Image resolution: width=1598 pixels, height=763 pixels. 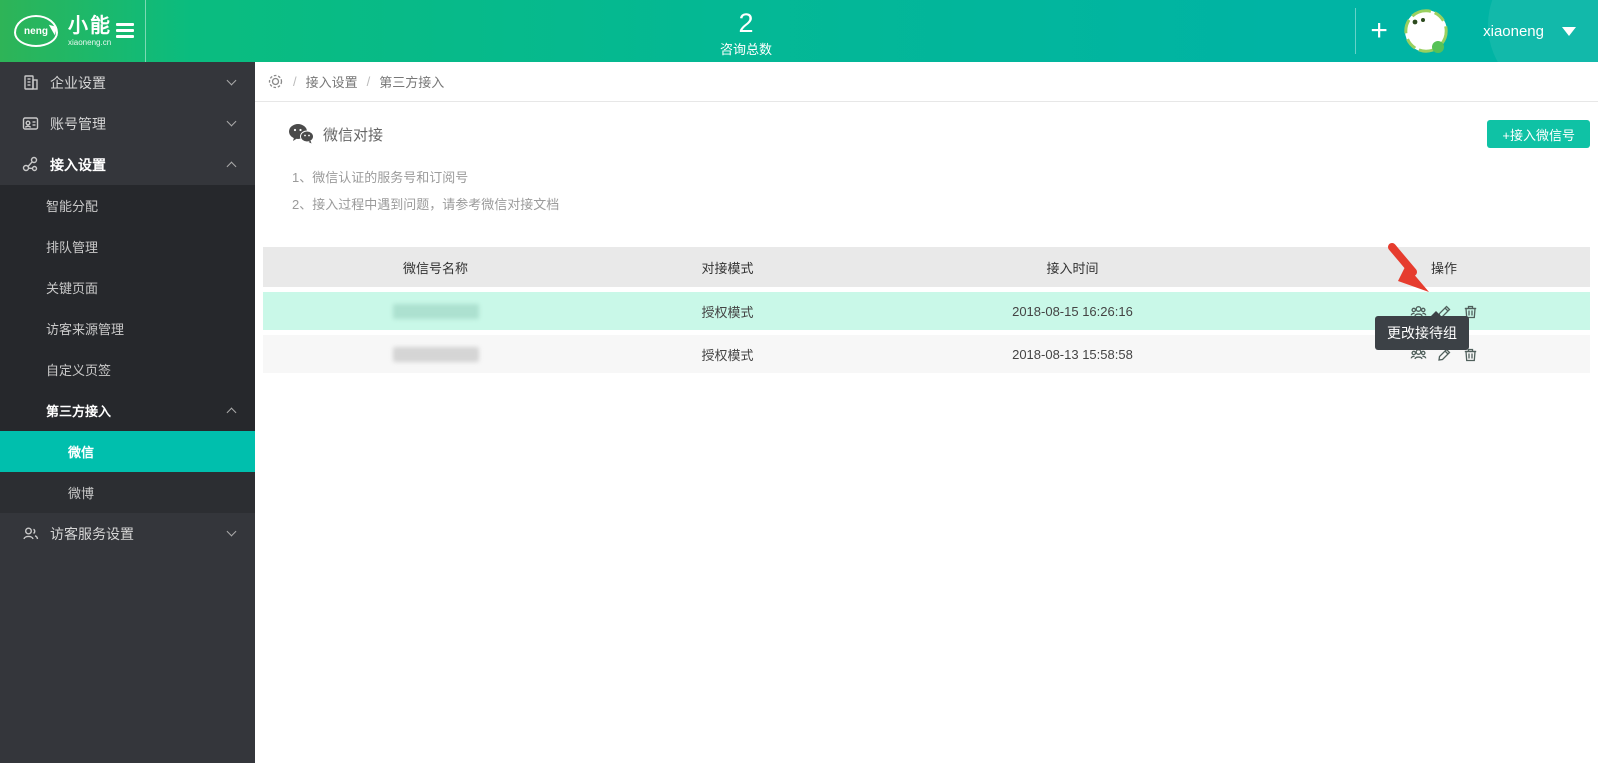 What do you see at coordinates (125, 32) in the screenshot?
I see `hamburger-menu-icon` at bounding box center [125, 32].